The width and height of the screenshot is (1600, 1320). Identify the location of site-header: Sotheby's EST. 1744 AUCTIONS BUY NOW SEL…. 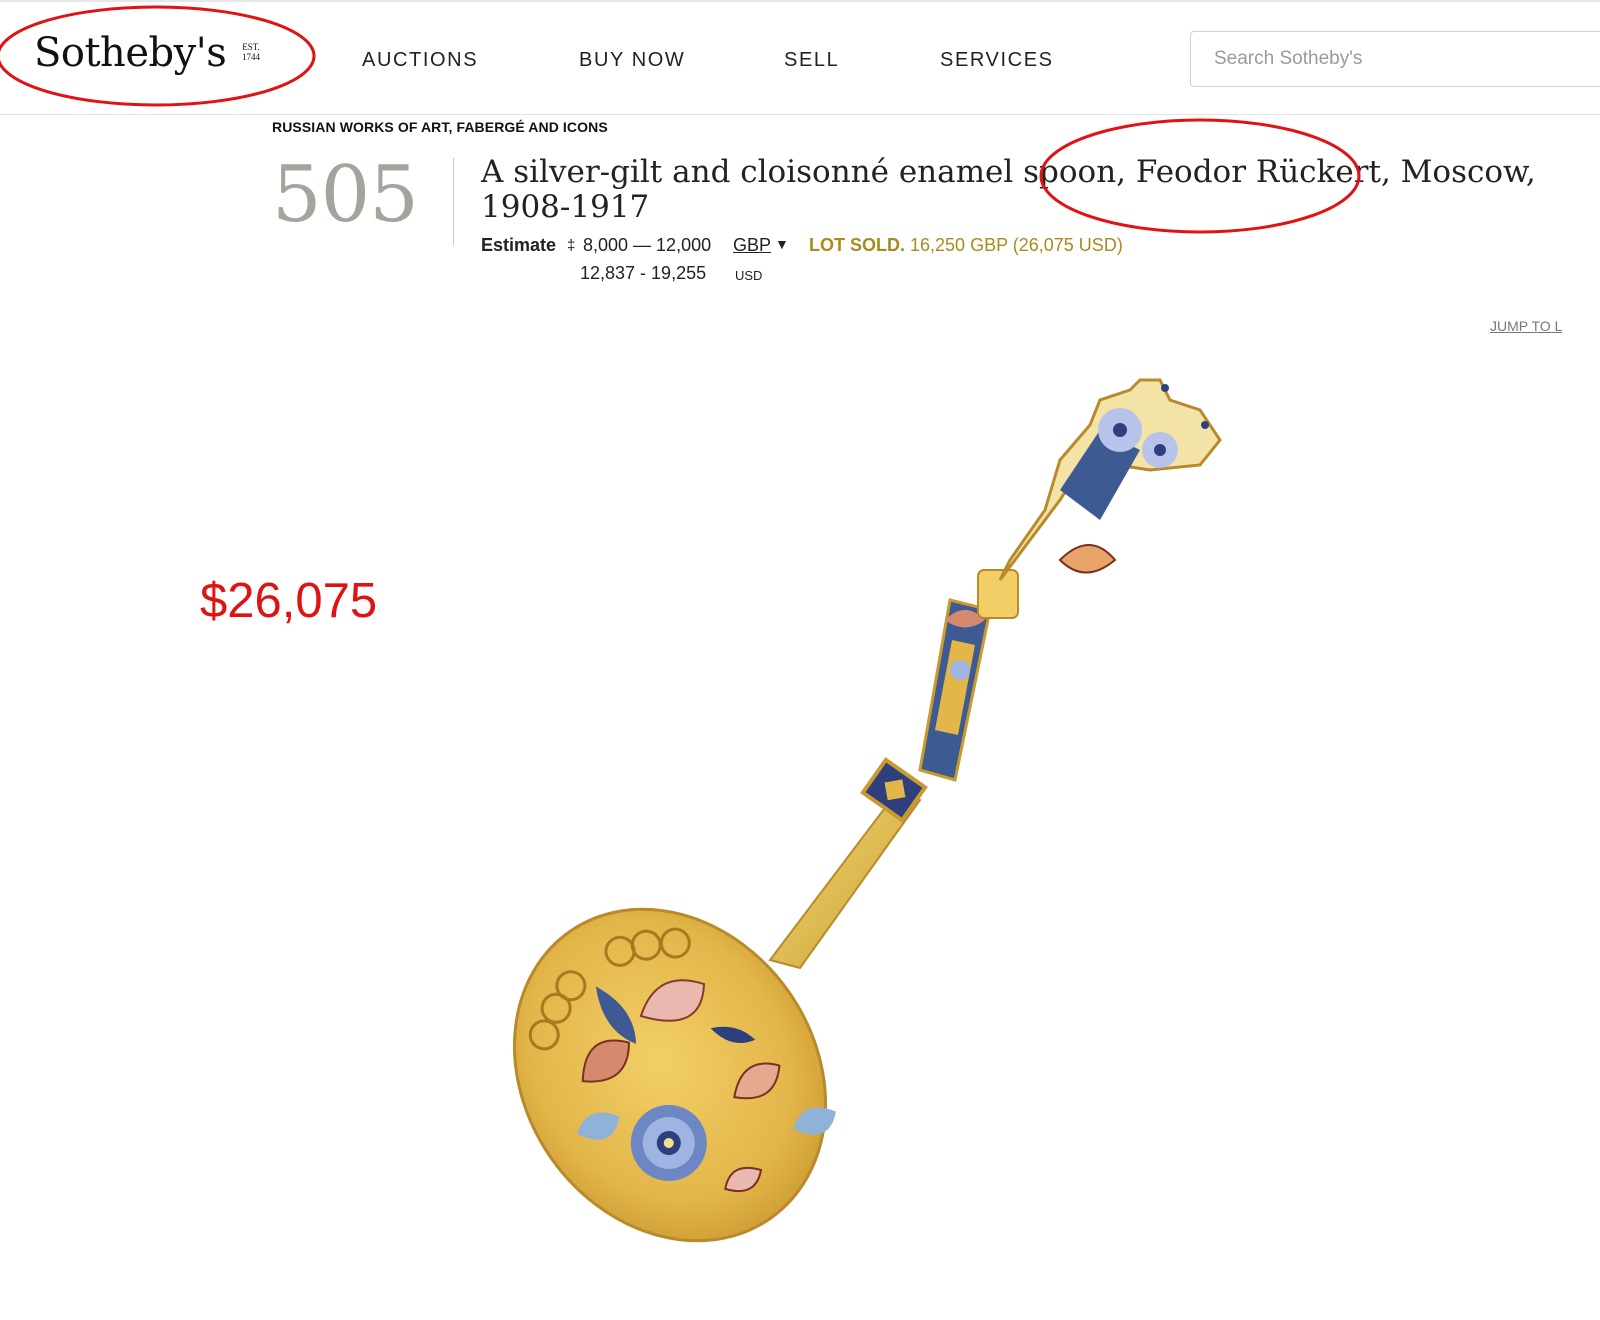
(800, 58).